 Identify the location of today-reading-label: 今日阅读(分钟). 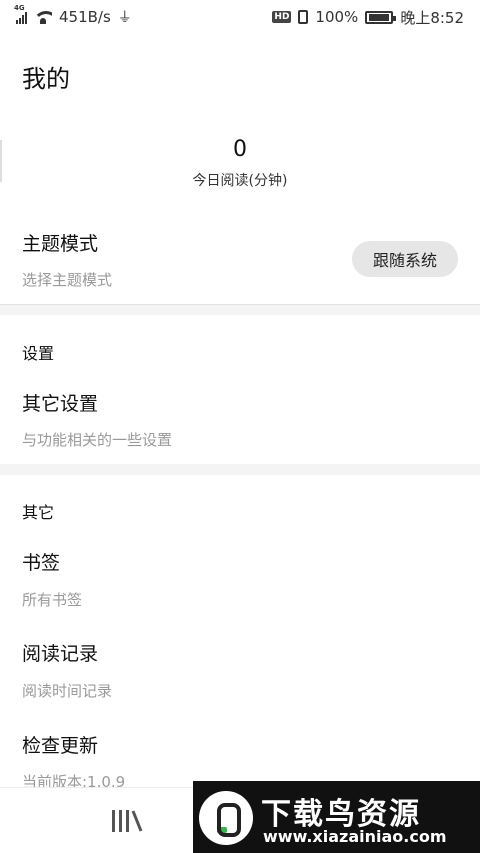
(240, 181).